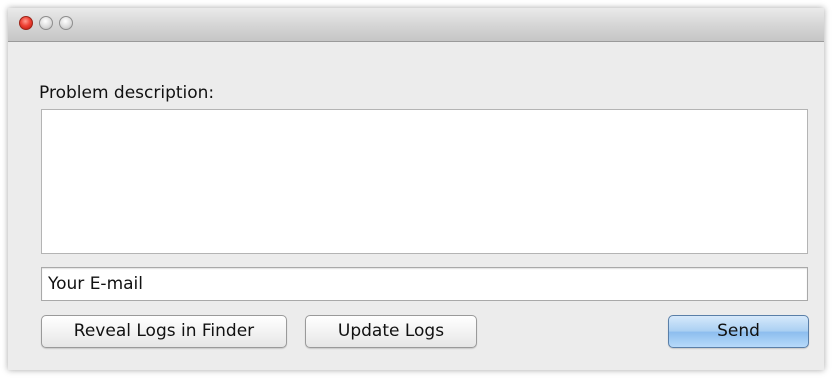 This screenshot has width=832, height=378. I want to click on send-button: Send, so click(738, 331).